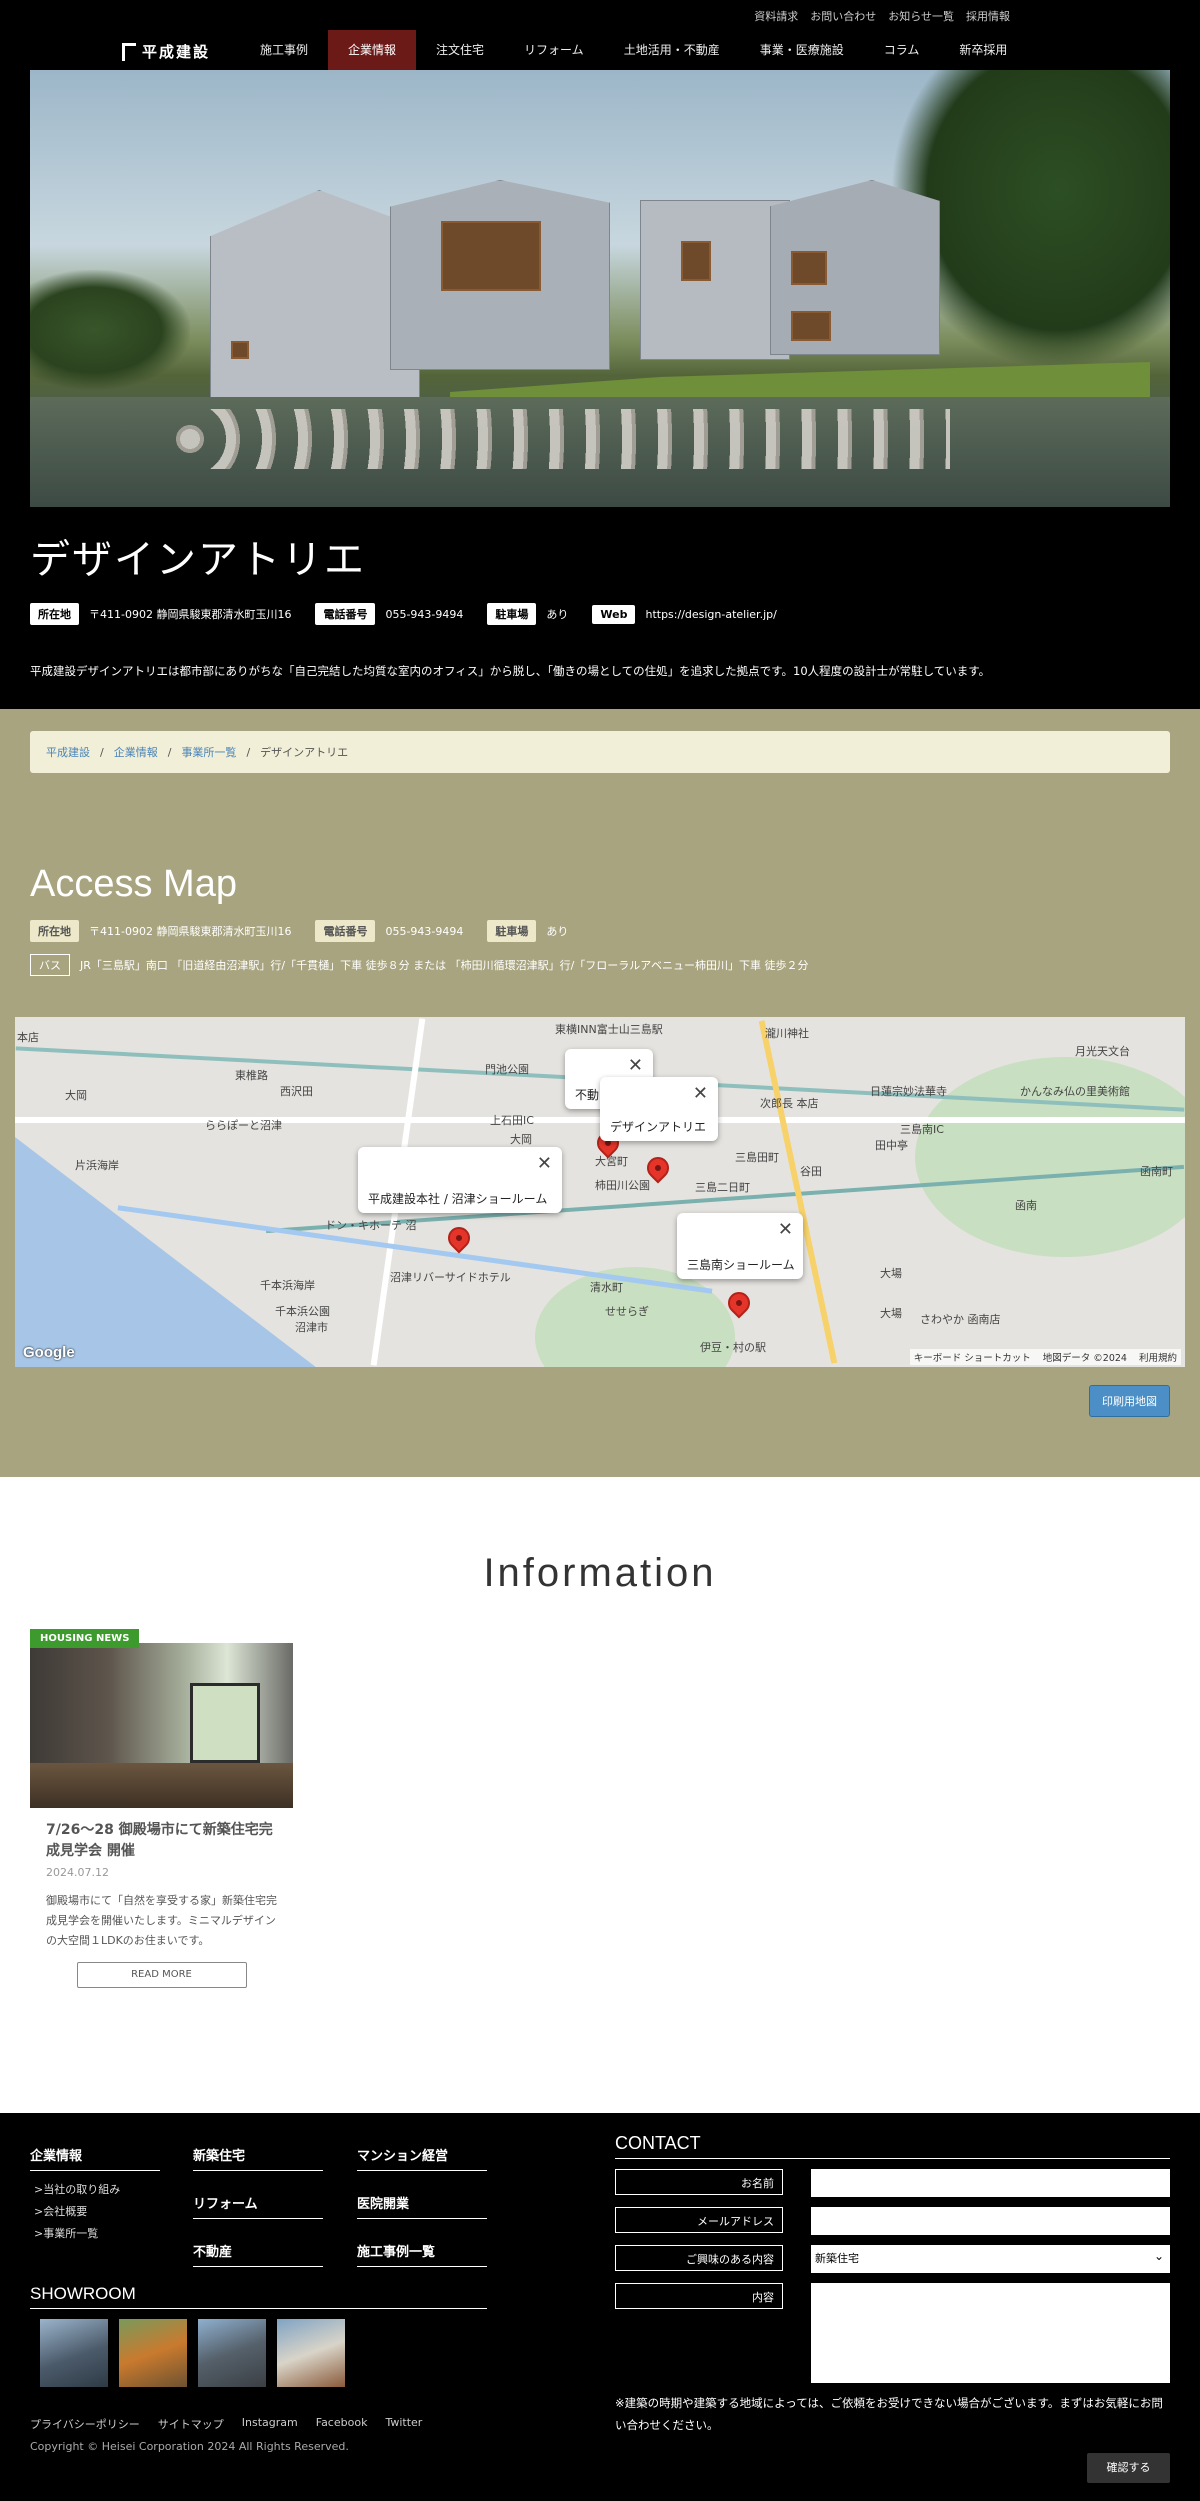 This screenshot has width=1200, height=2501. What do you see at coordinates (161, 1725) in the screenshot?
I see `news-card-image` at bounding box center [161, 1725].